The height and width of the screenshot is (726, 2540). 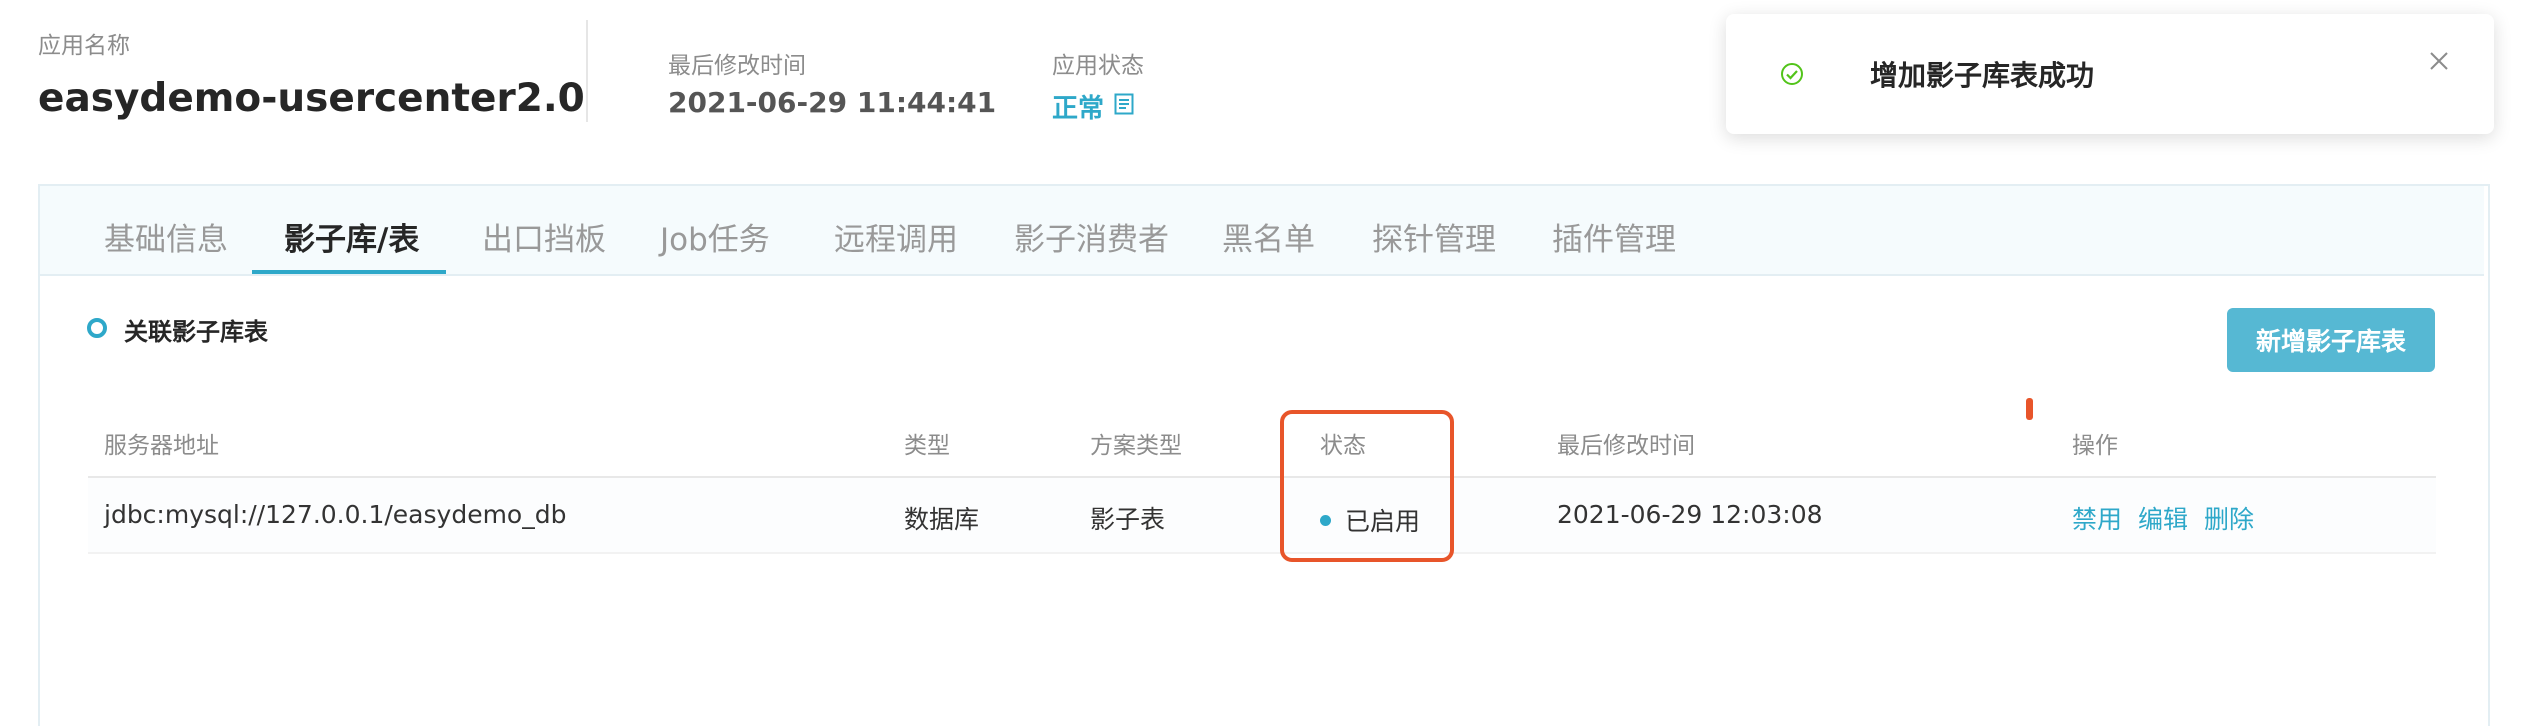 I want to click on tab-remote-call: 远程调用, so click(x=896, y=236).